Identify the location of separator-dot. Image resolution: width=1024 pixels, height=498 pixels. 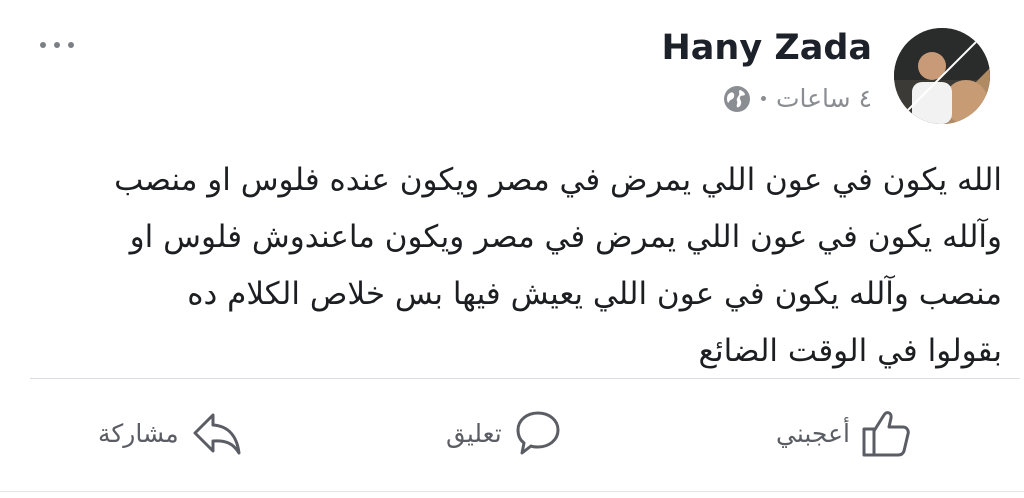
(763, 98).